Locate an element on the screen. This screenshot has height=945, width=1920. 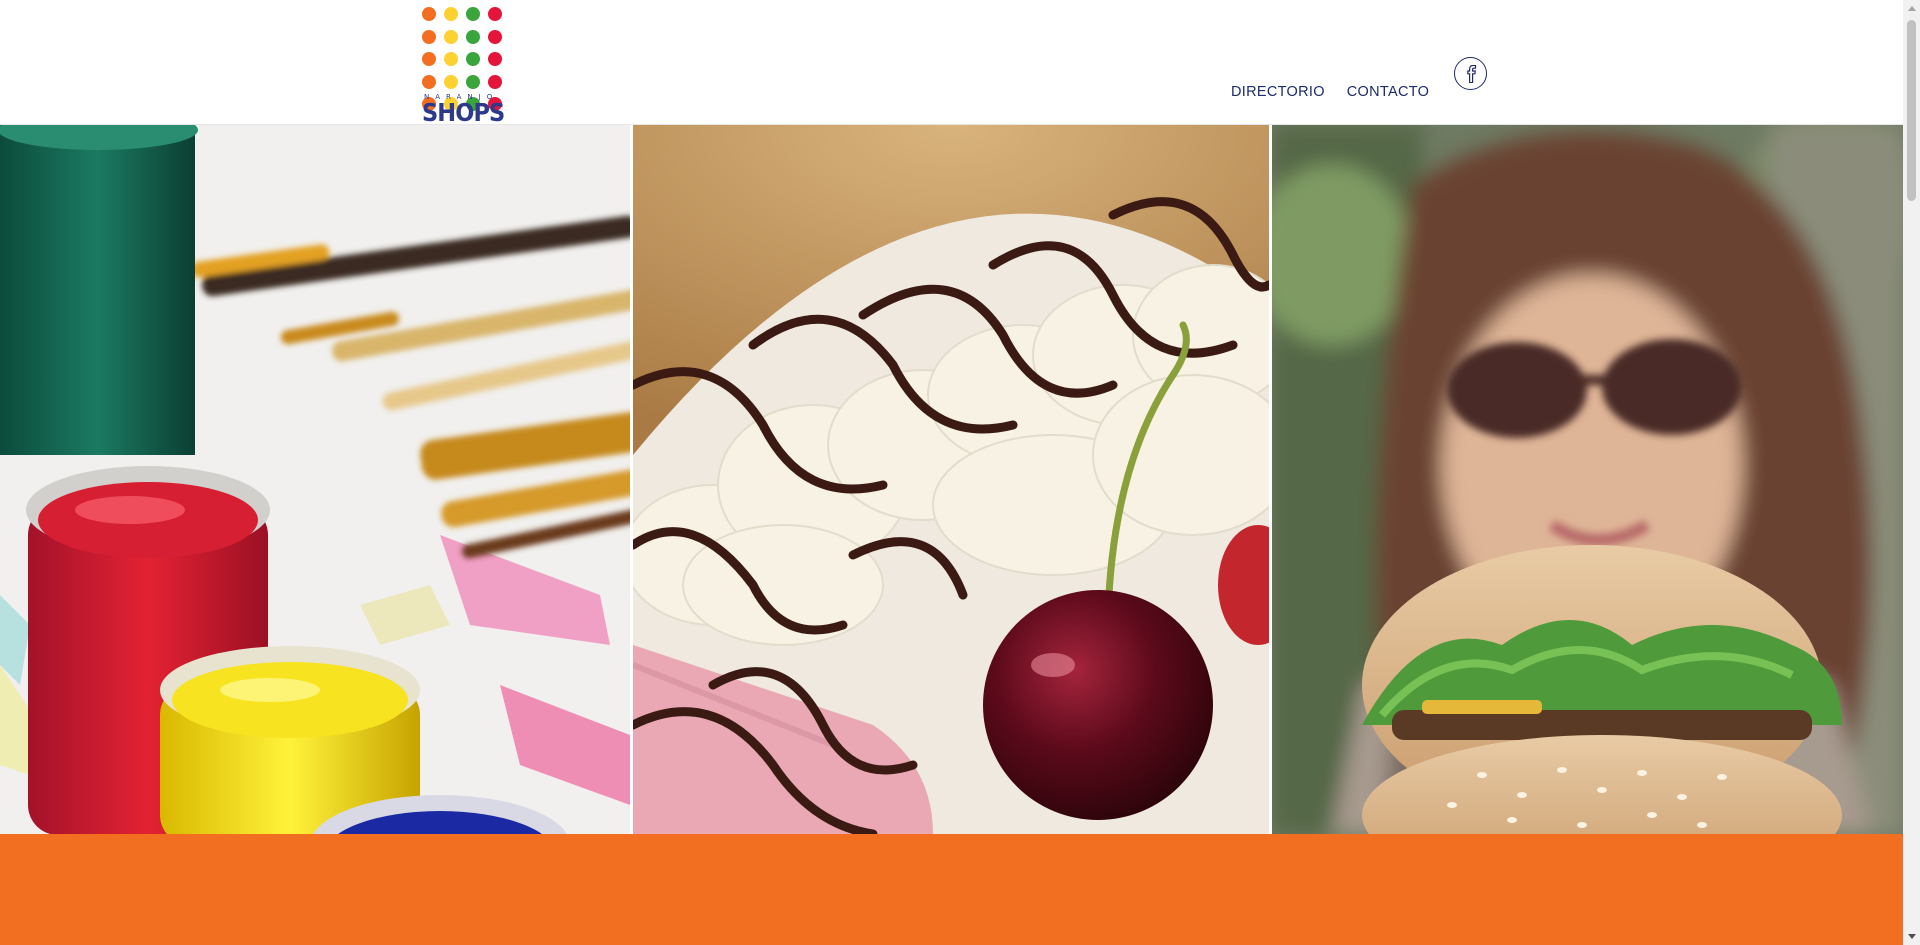
logo-title: SHOPS is located at coordinates (463, 112).